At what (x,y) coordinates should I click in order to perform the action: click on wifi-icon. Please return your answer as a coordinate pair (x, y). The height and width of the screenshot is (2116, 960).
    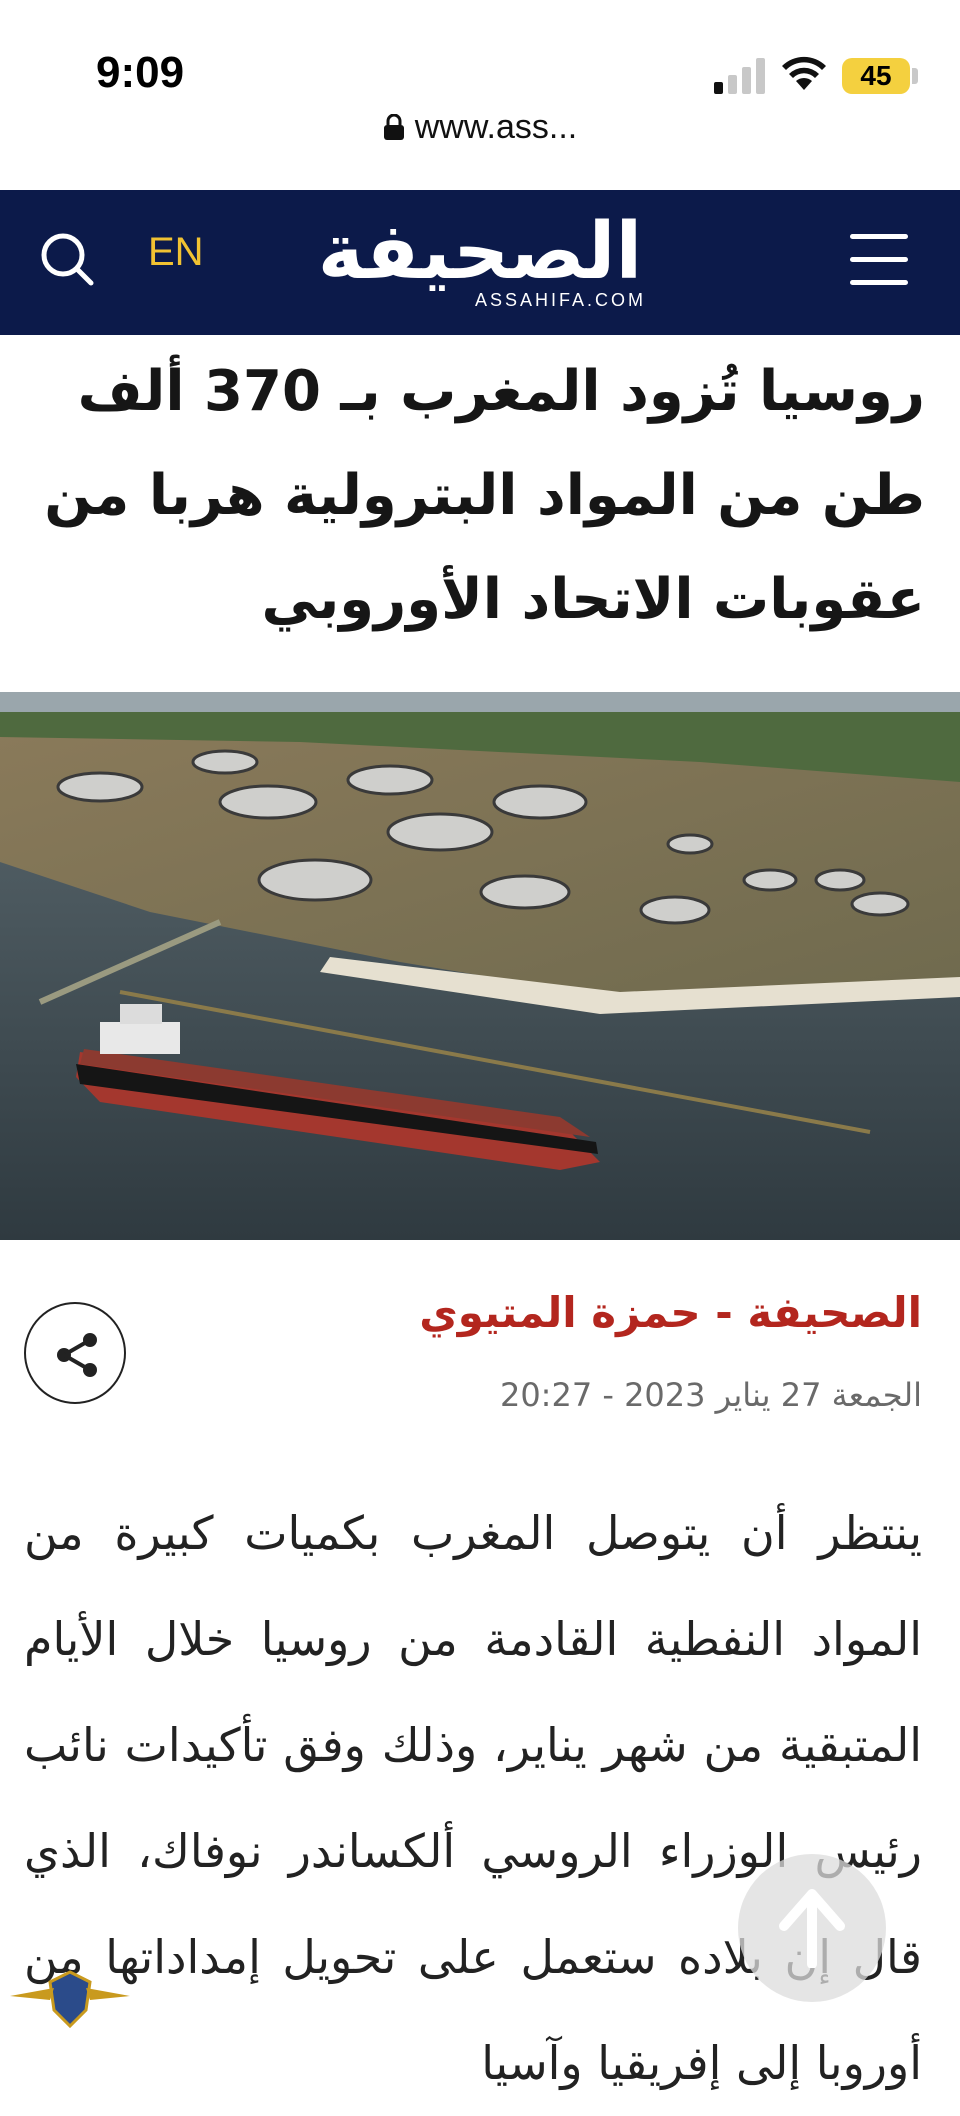
    Looking at the image, I should click on (804, 73).